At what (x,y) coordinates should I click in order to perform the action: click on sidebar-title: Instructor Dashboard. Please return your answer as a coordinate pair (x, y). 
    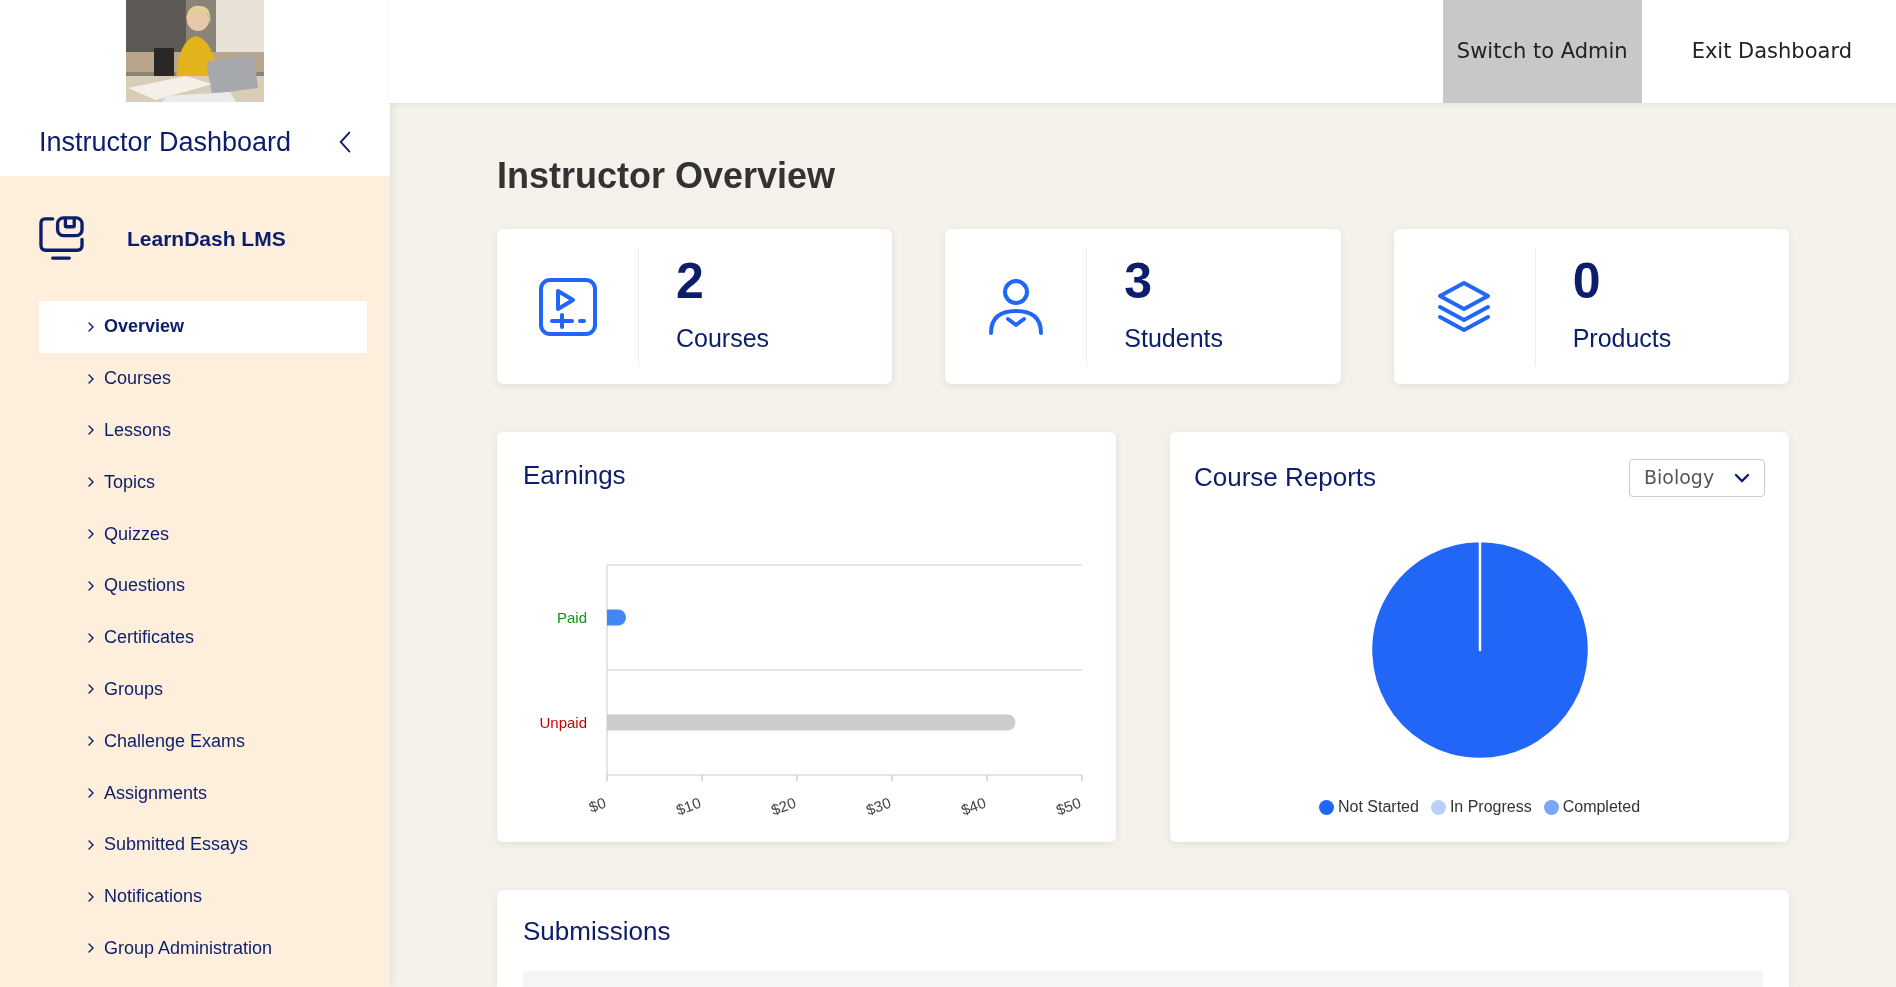
    Looking at the image, I should click on (165, 142).